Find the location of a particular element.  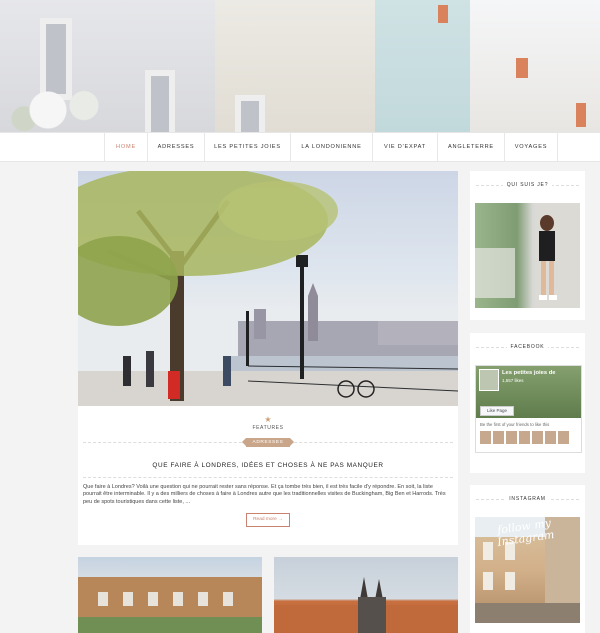

about-widget: QUI SUIS JE? is located at coordinates (527, 245).